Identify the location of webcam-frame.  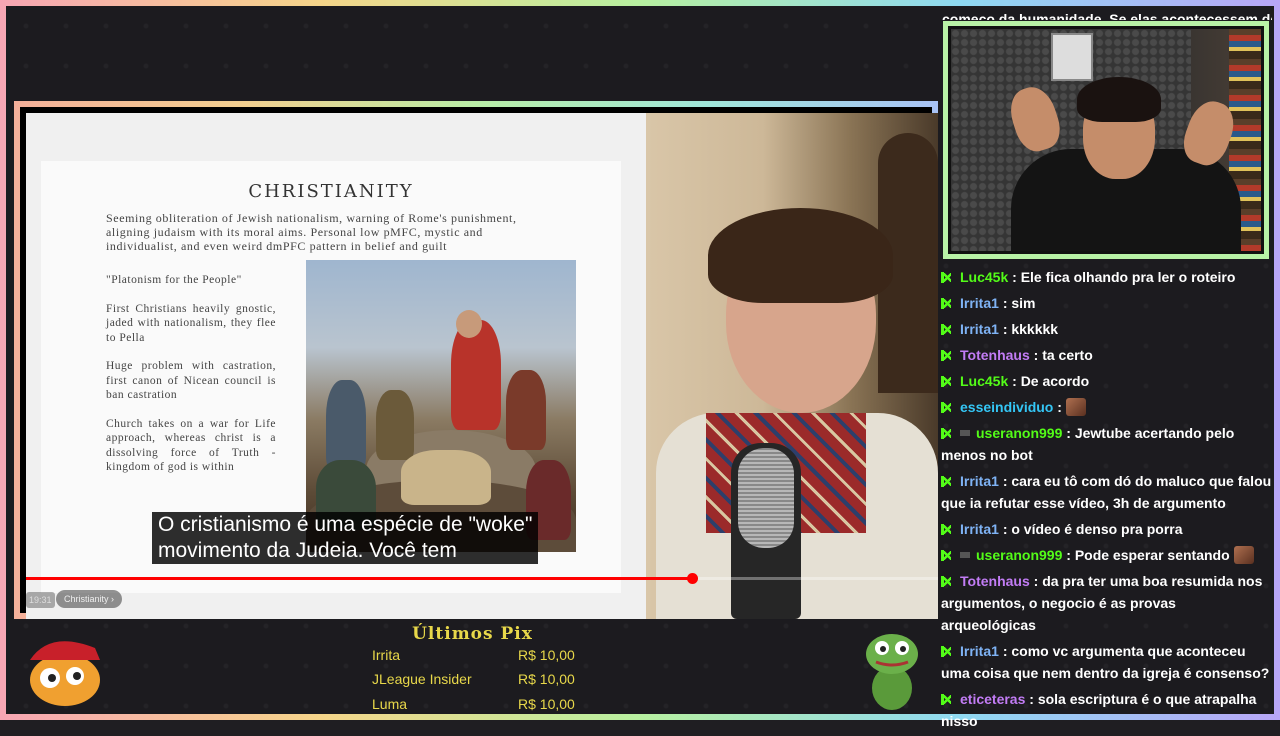
(1106, 140).